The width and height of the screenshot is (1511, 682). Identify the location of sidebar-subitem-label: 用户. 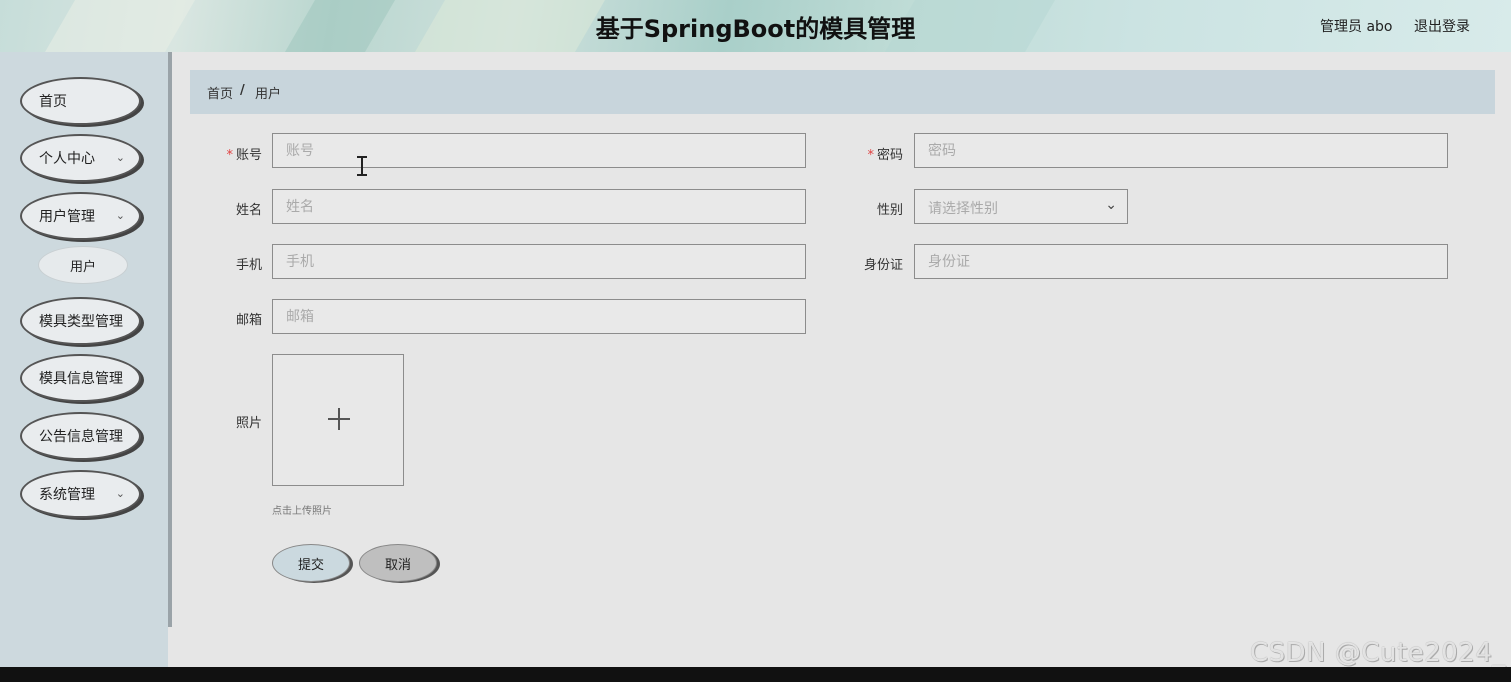
(82, 267).